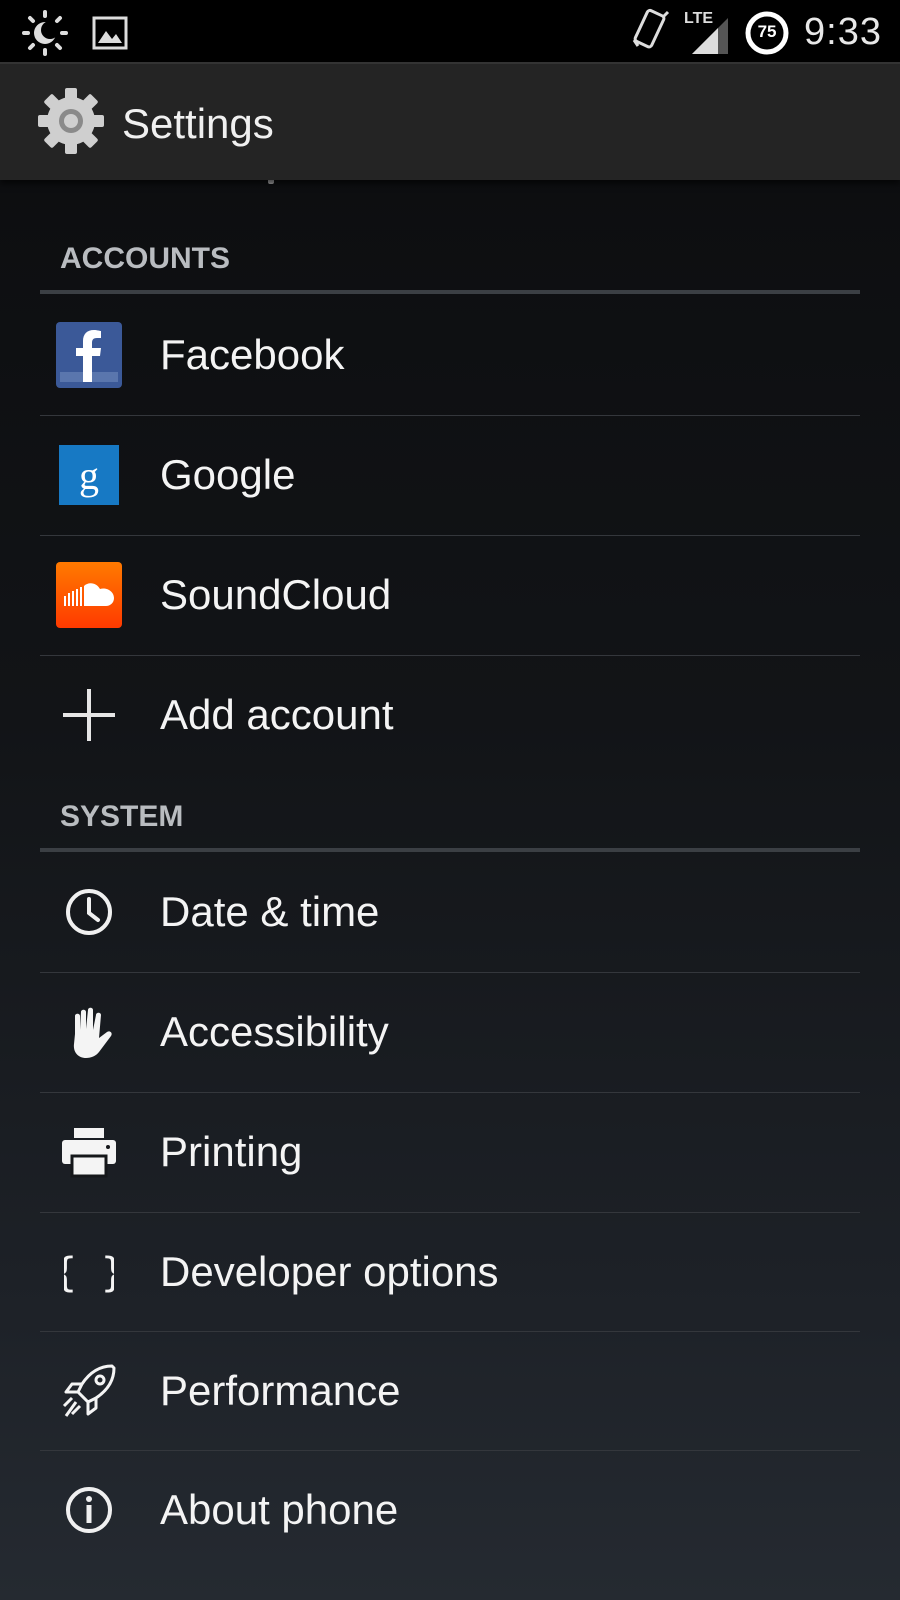 The width and height of the screenshot is (900, 1600). I want to click on system-item-printing: Printing, so click(450, 1152).